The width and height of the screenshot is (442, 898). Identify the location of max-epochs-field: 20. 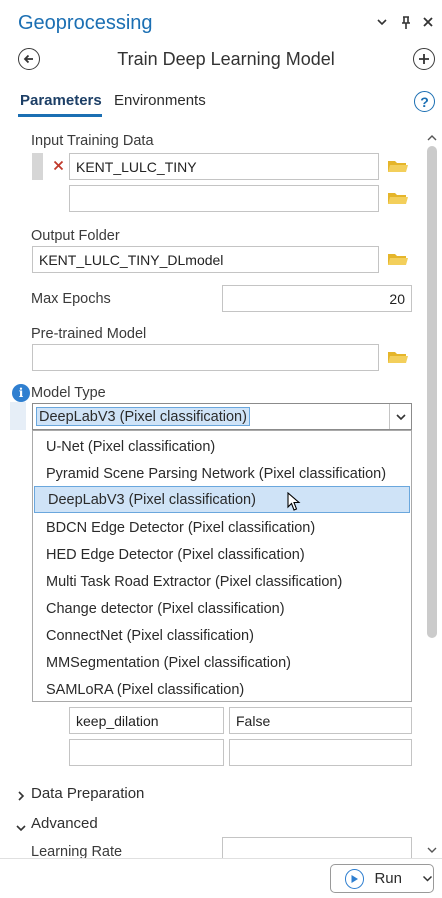
(317, 298).